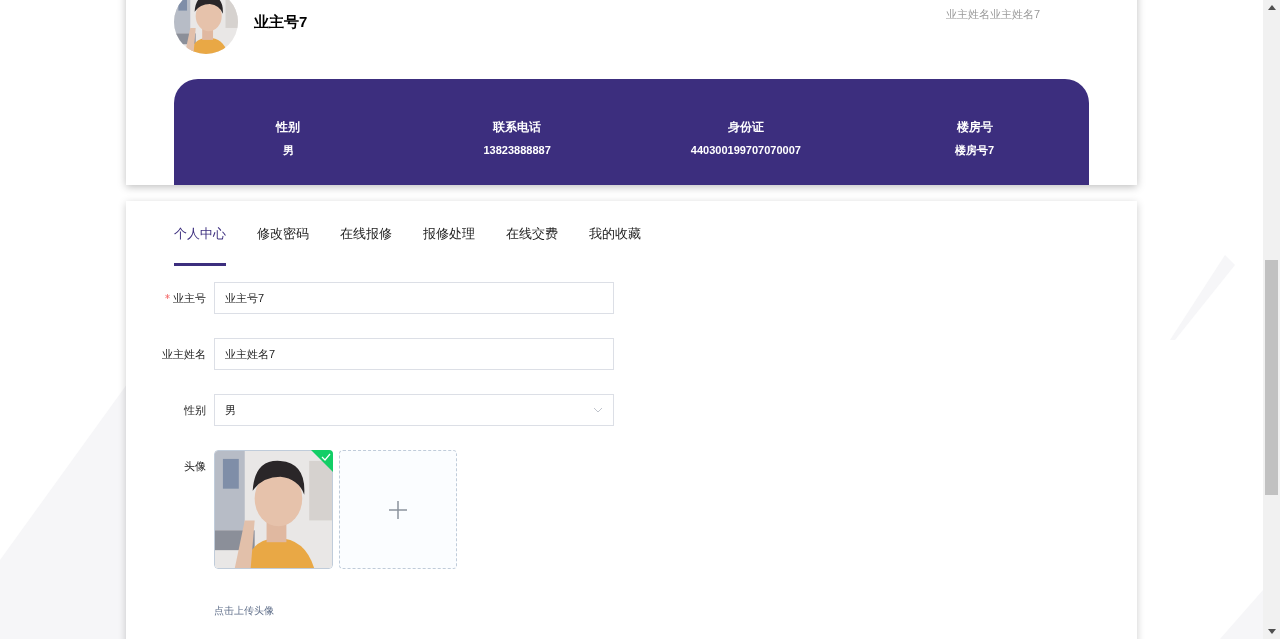  I want to click on scroll-up-icon, so click(1271, 7).